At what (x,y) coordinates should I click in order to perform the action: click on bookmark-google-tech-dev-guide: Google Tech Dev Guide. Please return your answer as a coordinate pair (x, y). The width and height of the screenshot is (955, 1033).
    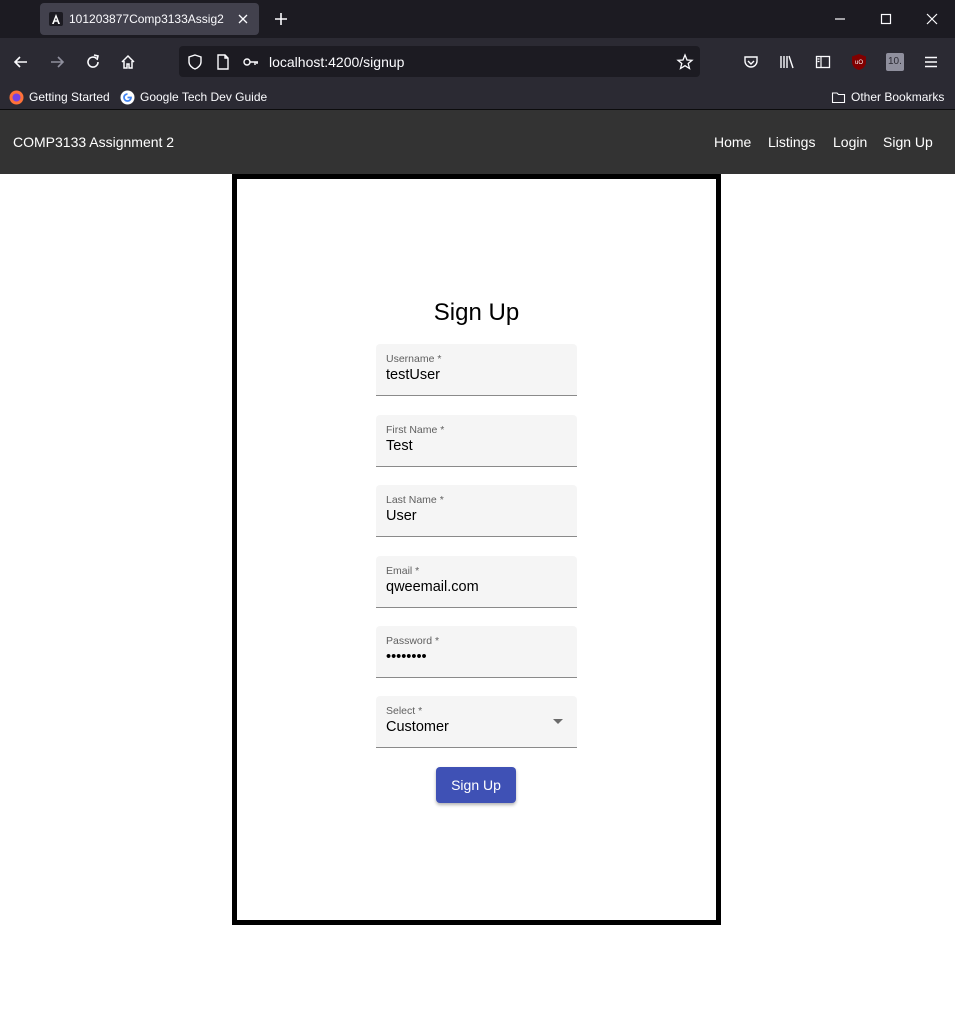
    Looking at the image, I should click on (193, 97).